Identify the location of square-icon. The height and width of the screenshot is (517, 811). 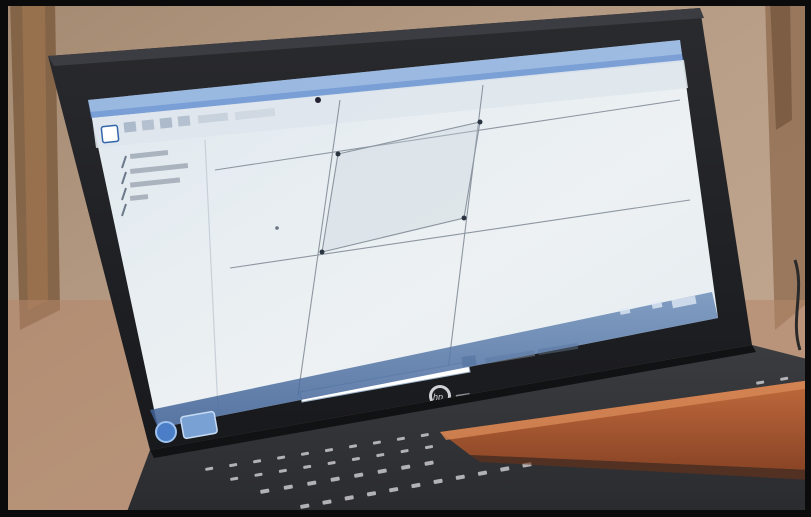
(110, 134).